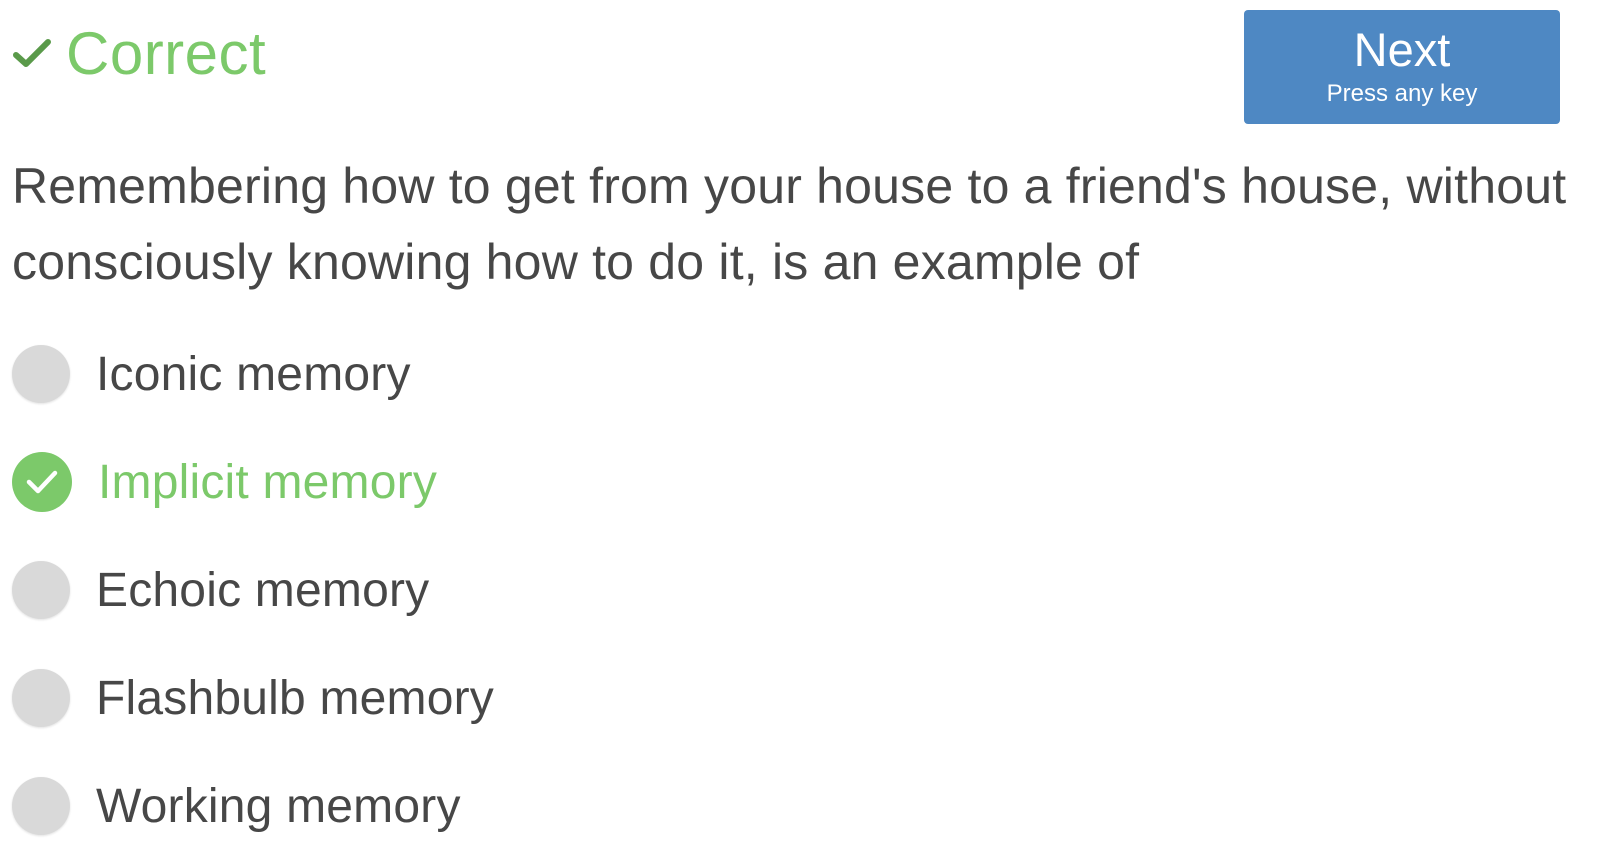 The image size is (1598, 868). Describe the element at coordinates (32, 53) in the screenshot. I see `check-icon` at that location.